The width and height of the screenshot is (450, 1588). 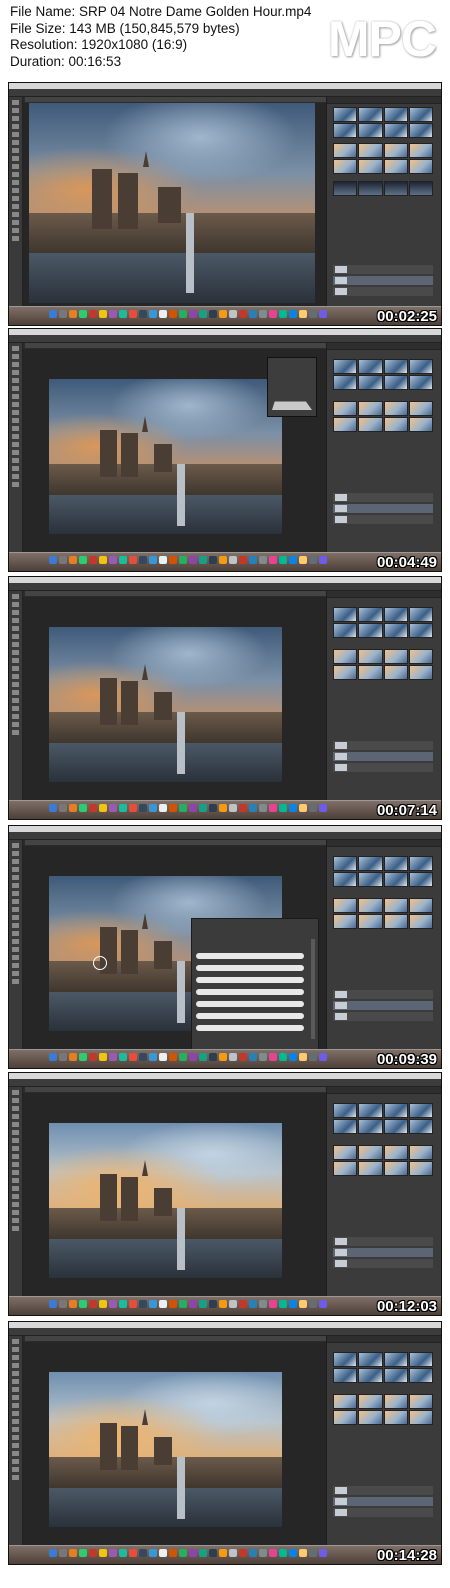 What do you see at coordinates (383, 1006) in the screenshot?
I see `layers-panel` at bounding box center [383, 1006].